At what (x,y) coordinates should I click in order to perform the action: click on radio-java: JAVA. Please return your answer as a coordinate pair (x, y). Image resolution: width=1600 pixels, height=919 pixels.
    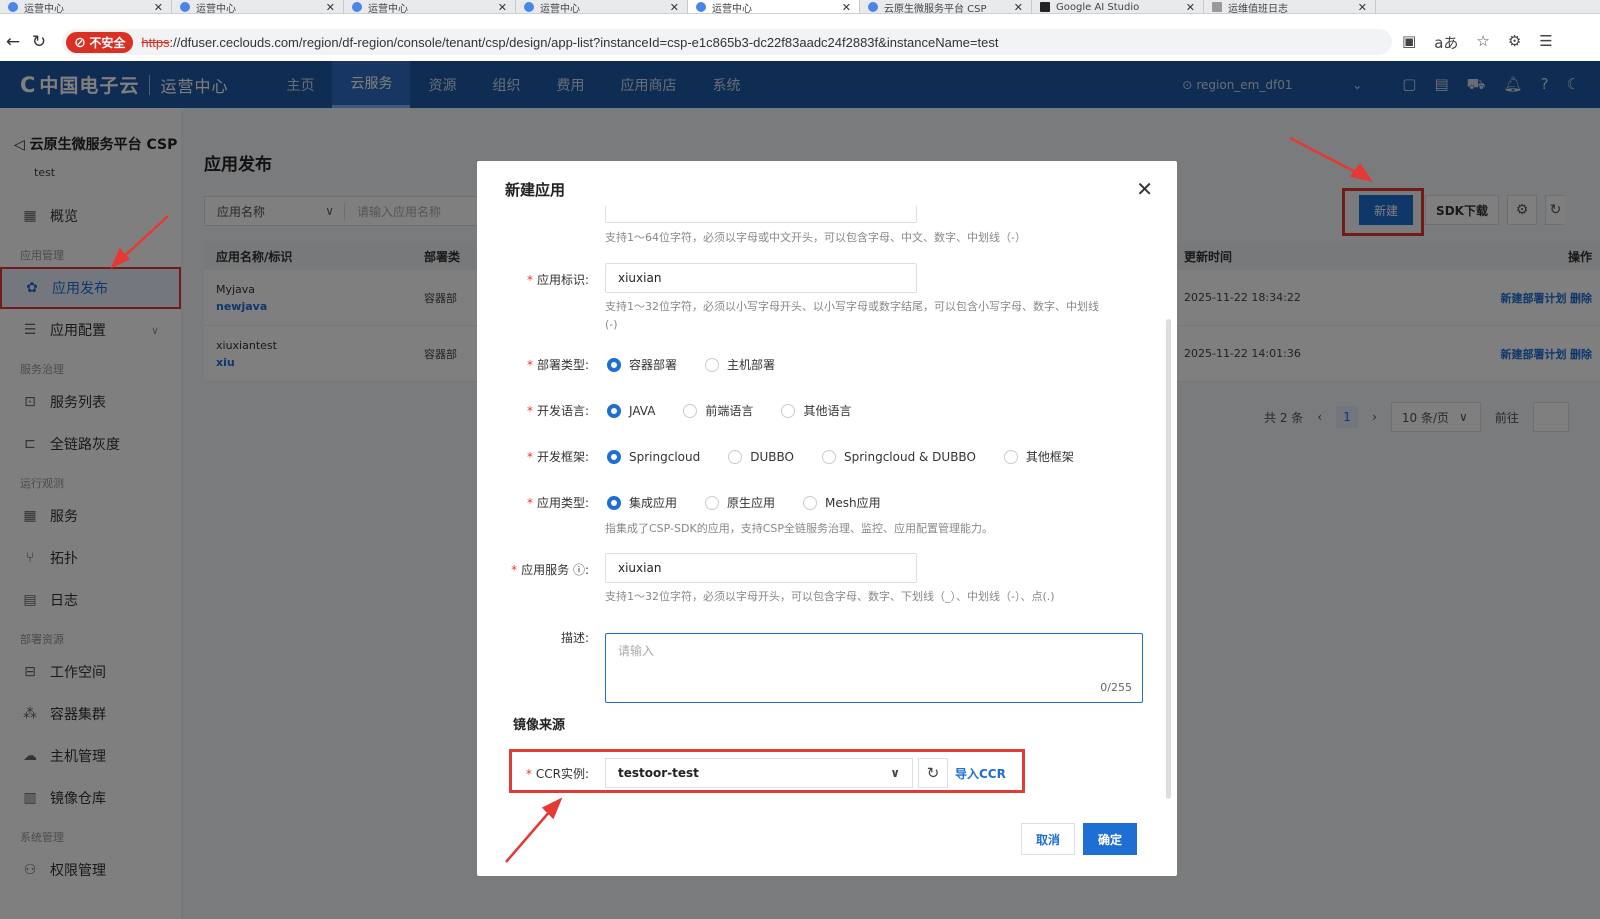
    Looking at the image, I should click on (631, 410).